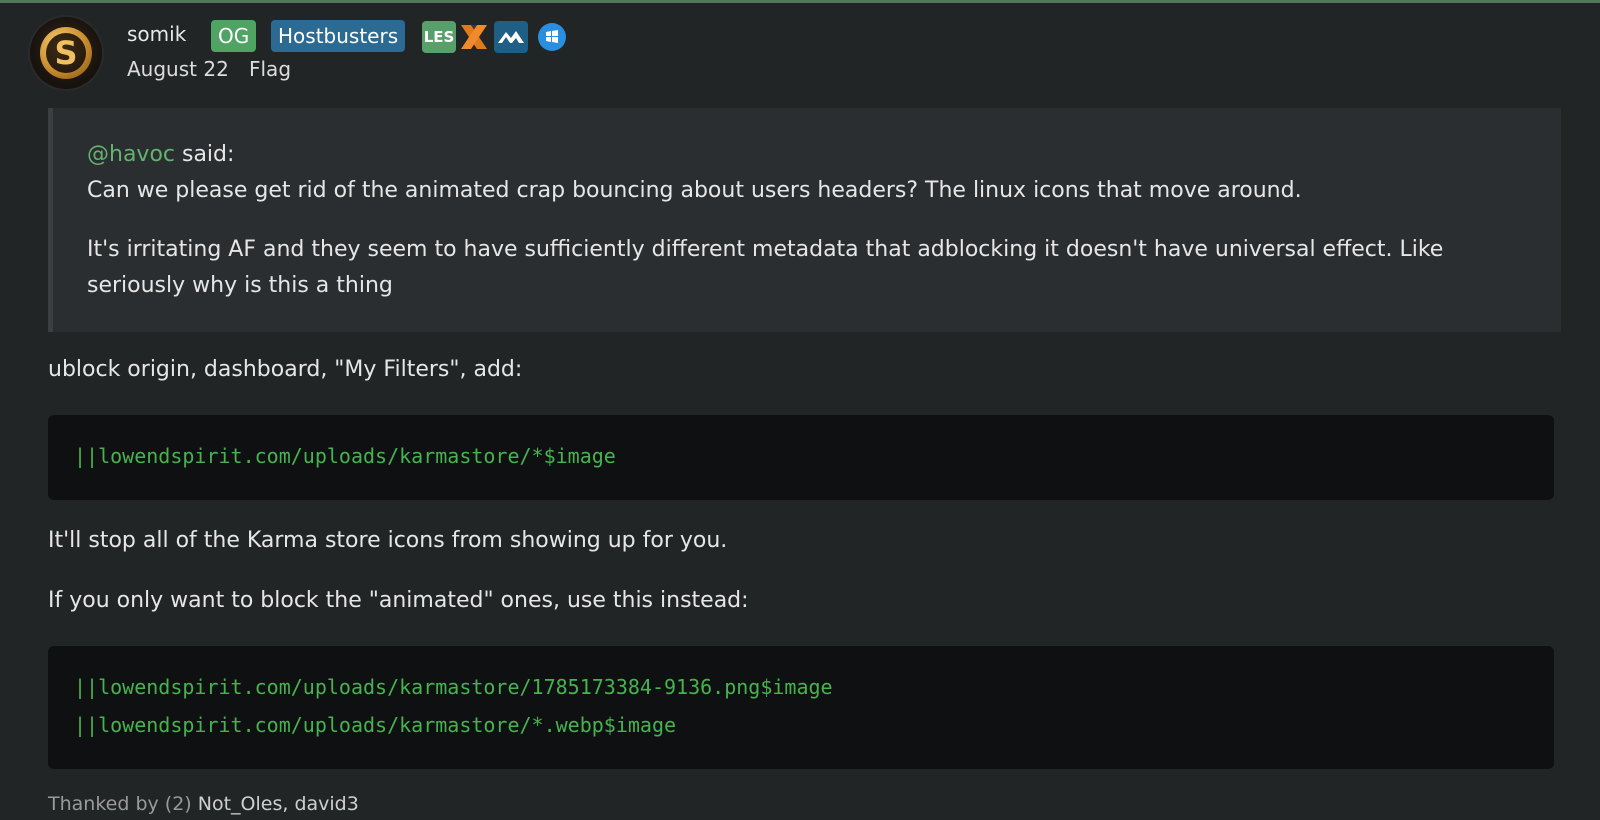  I want to click on username-link: somik, so click(156, 34).